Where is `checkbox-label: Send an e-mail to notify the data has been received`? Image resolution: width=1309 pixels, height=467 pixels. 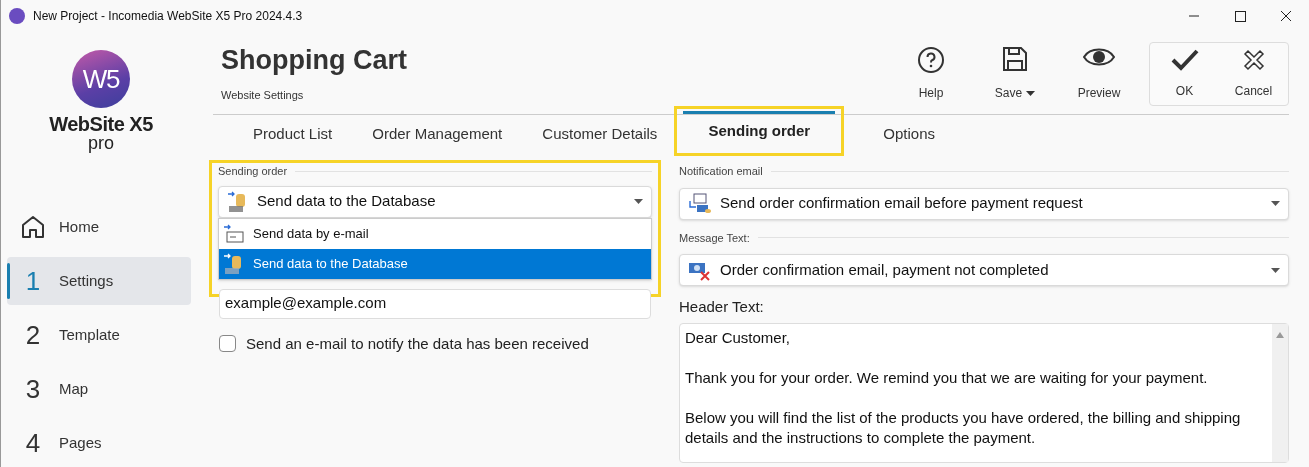 checkbox-label: Send an e-mail to notify the data has been received is located at coordinates (417, 343).